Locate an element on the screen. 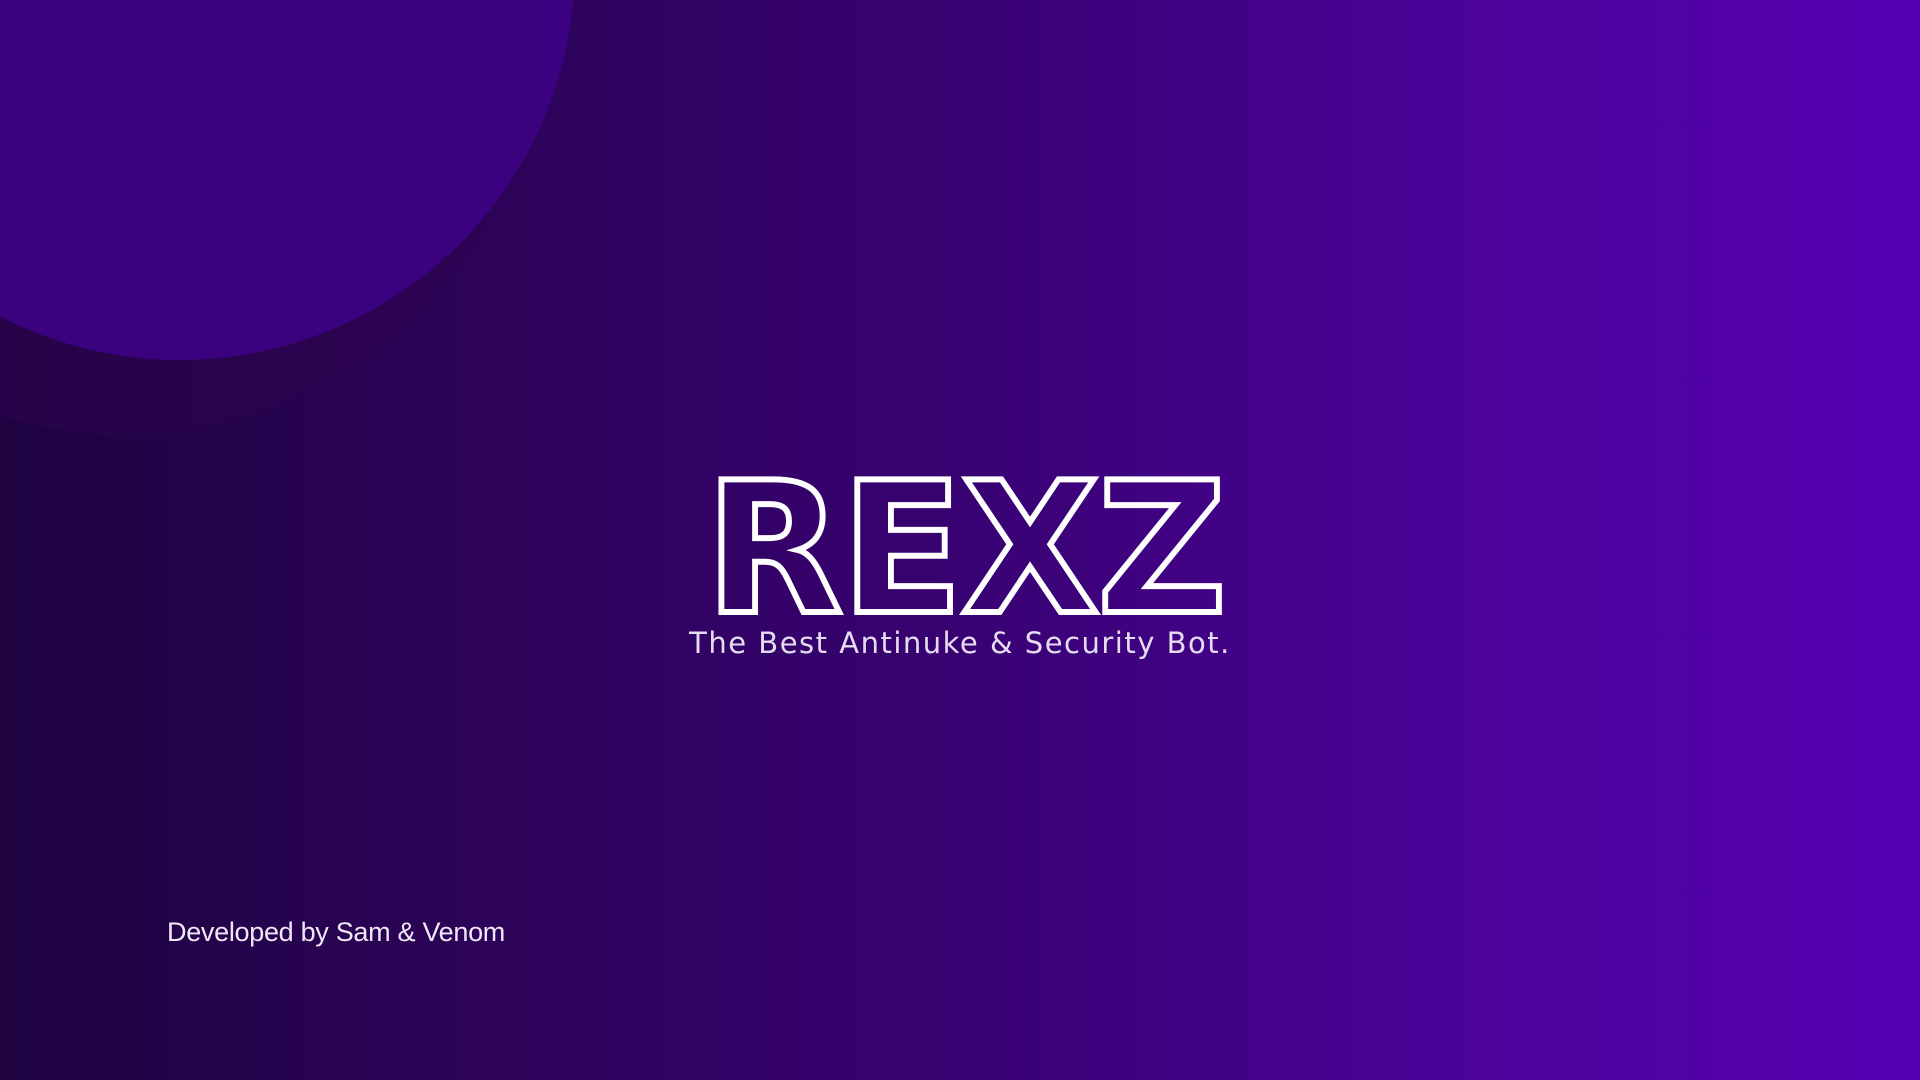 Image resolution: width=1920 pixels, height=1080 pixels. logo: REXZ is located at coordinates (965, 547).